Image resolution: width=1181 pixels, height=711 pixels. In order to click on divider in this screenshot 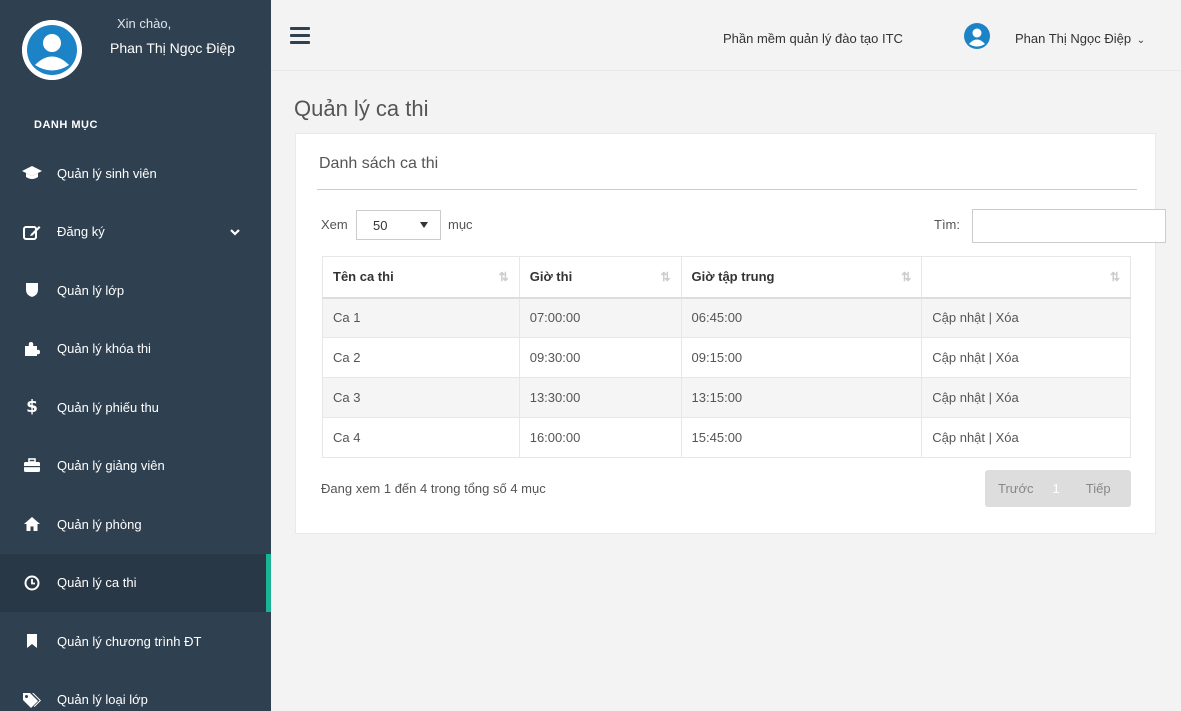, I will do `click(727, 189)`.